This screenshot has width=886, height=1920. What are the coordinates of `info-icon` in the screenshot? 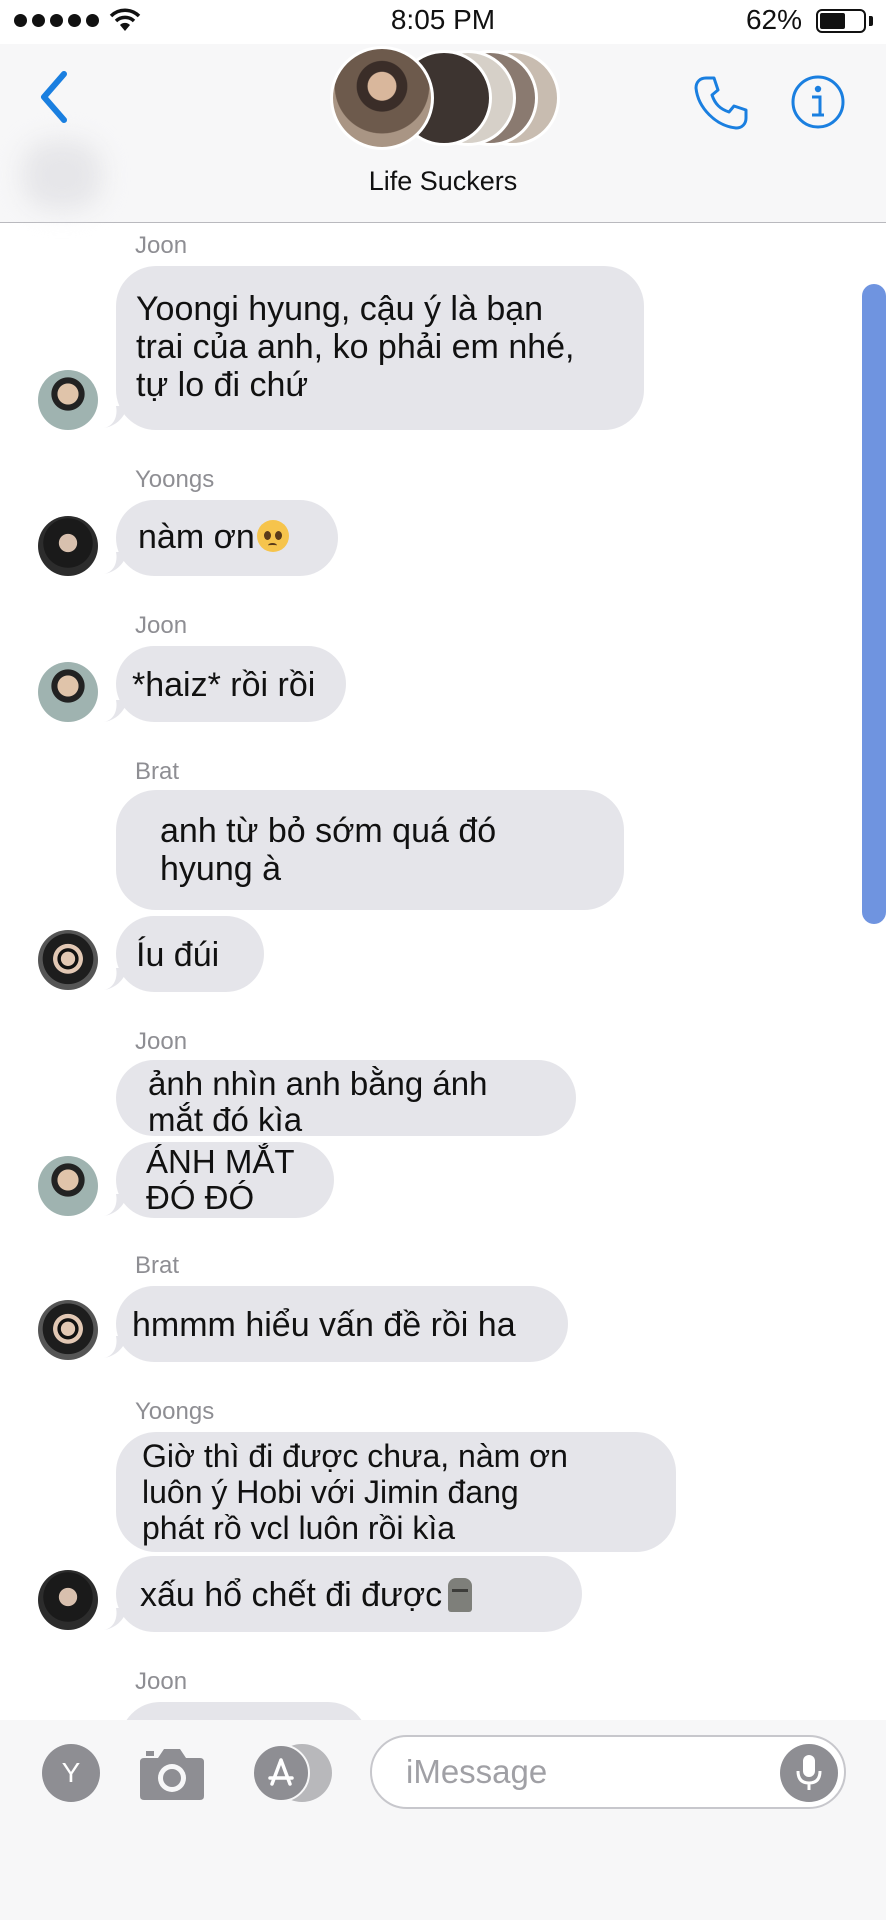 It's located at (818, 102).